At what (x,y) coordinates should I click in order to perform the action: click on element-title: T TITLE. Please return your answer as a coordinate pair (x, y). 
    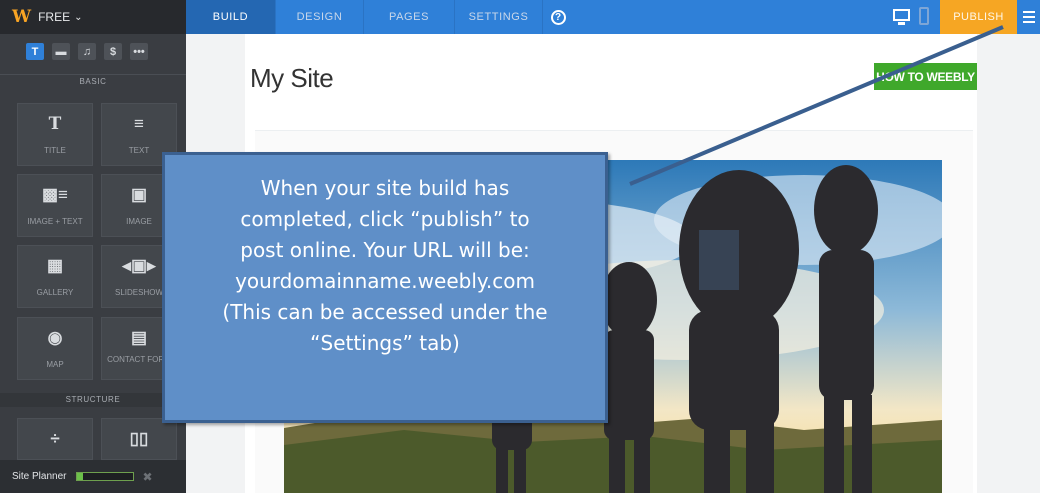
    Looking at the image, I should click on (55, 134).